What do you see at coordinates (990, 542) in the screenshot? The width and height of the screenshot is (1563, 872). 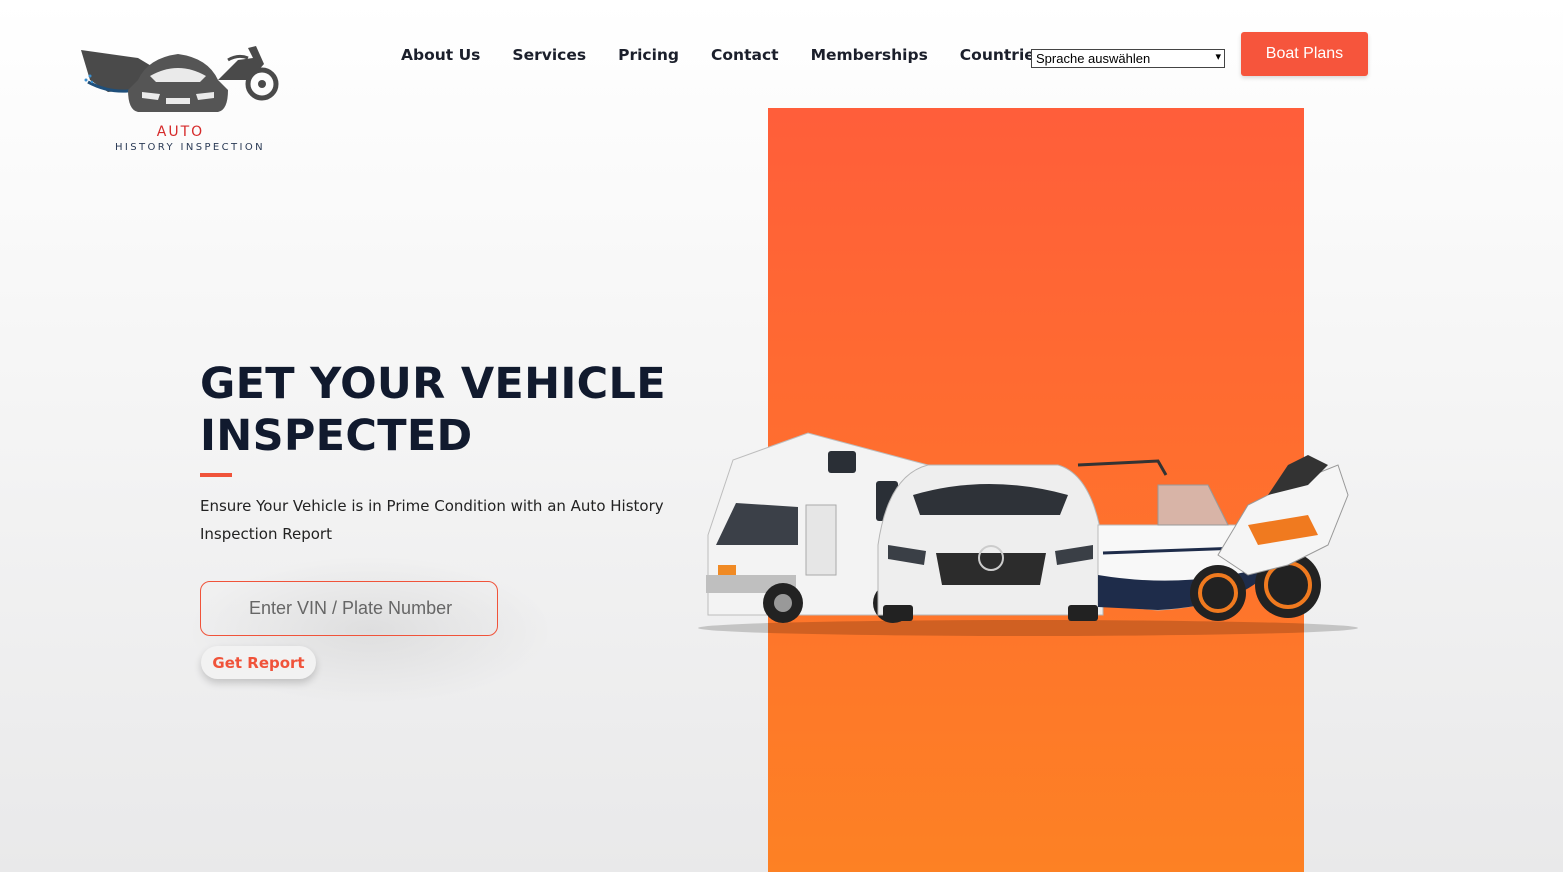 I see `sedan-image` at bounding box center [990, 542].